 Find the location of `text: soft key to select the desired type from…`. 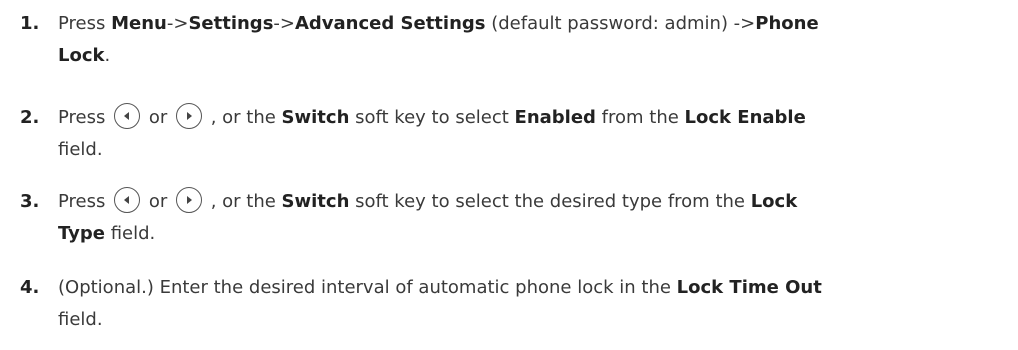

text: soft key to select the desired type from… is located at coordinates (550, 201).